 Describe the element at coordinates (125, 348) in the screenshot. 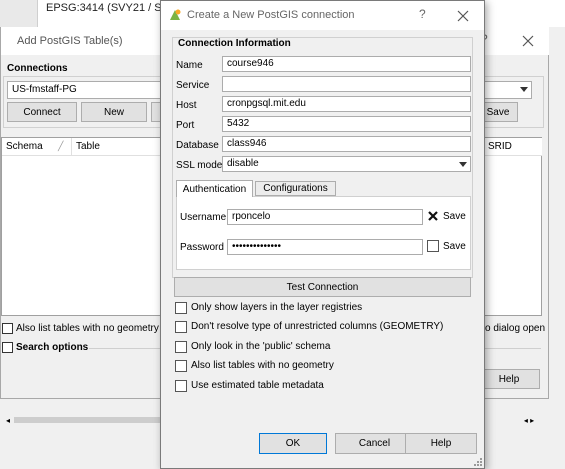

I see `search-options-divider` at that location.